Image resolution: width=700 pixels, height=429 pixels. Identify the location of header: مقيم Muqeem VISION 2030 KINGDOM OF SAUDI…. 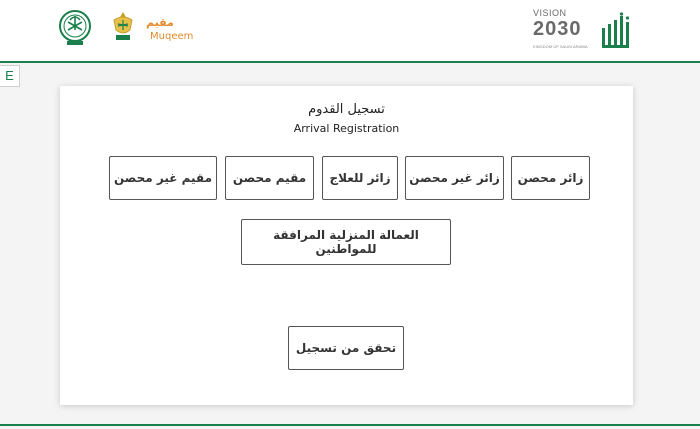
(350, 31).